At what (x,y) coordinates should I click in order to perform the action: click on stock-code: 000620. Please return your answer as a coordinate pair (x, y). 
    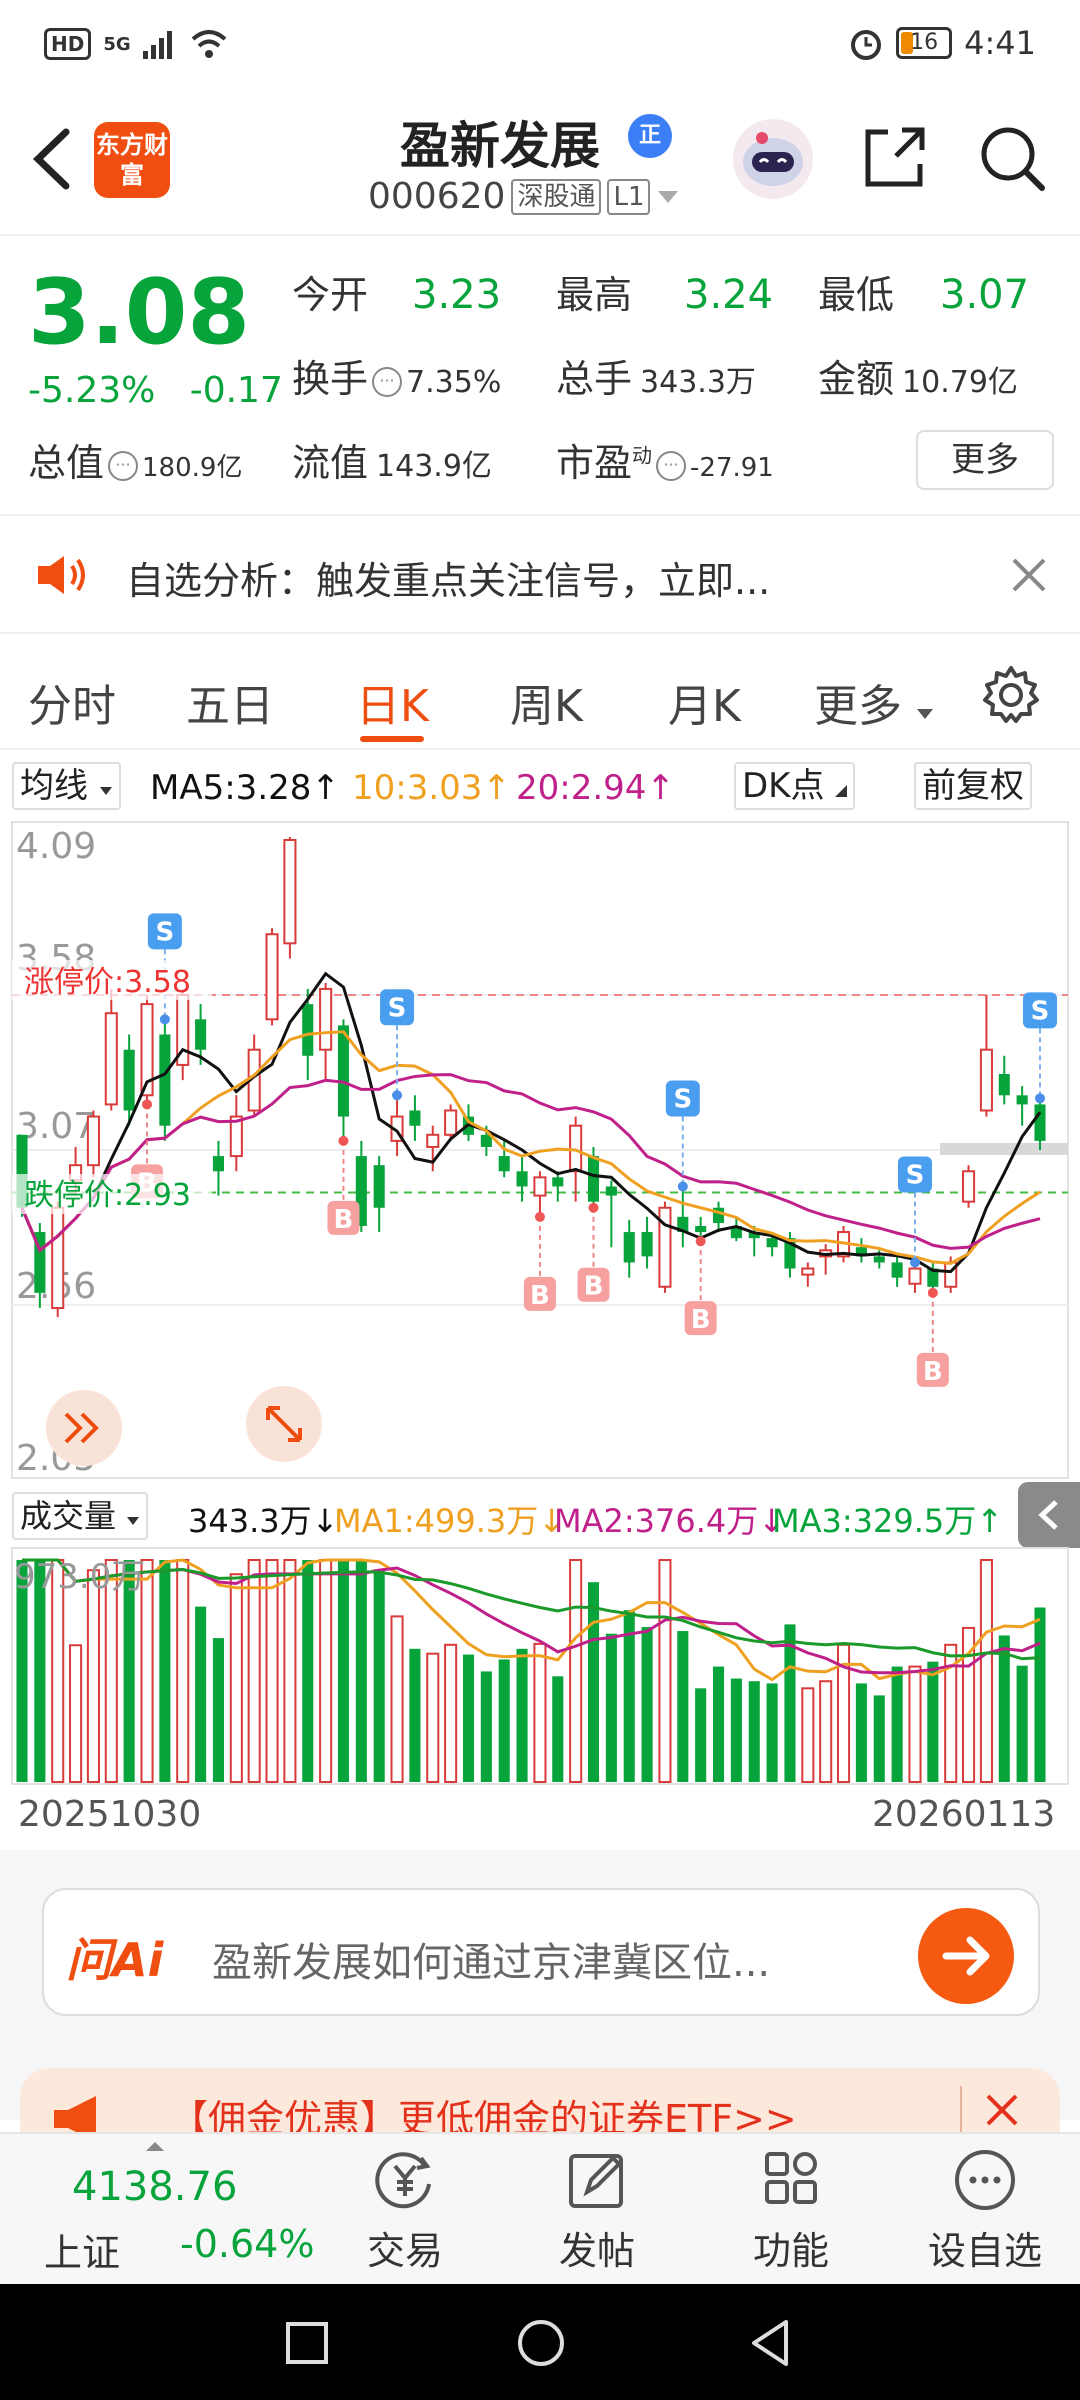
    Looking at the image, I should click on (437, 196).